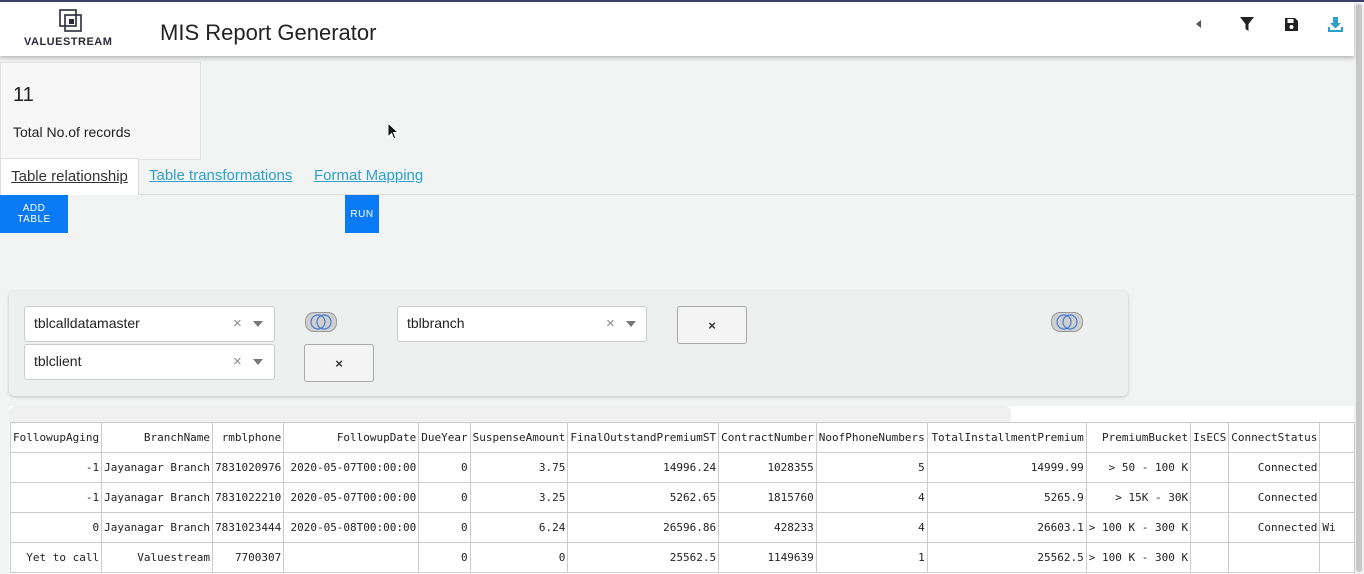 This screenshot has width=1364, height=574. What do you see at coordinates (1006, 467) in the screenshot?
I see `table-cell: 14999.99` at bounding box center [1006, 467].